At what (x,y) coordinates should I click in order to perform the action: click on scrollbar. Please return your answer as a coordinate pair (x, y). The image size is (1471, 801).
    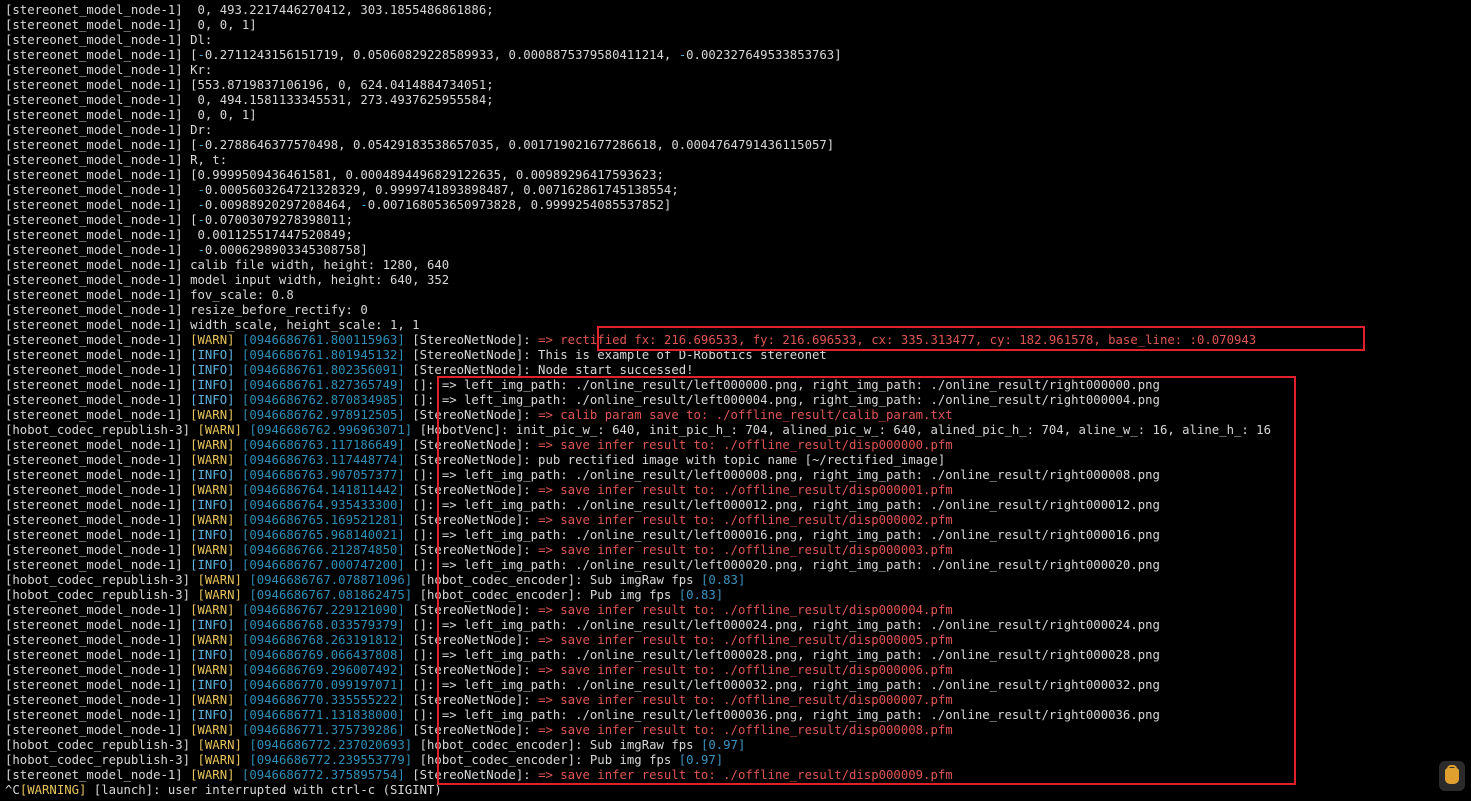
    Looking at the image, I should click on (1463, 400).